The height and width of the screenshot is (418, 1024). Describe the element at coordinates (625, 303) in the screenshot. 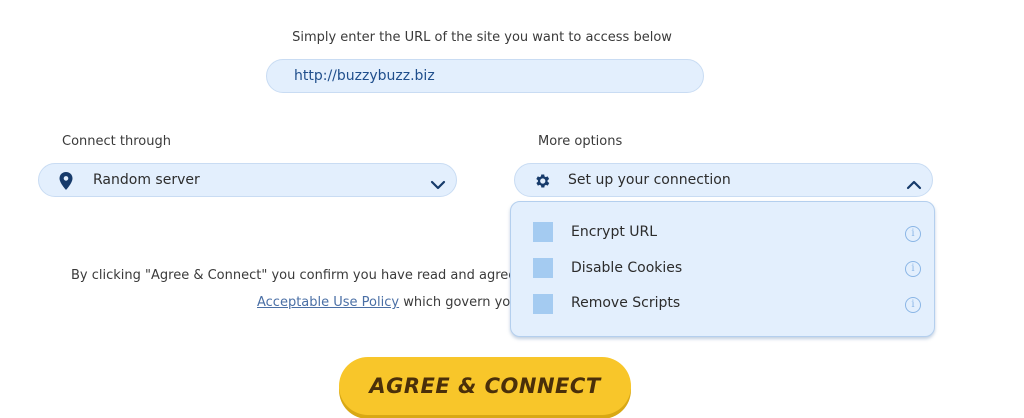

I see `remove-scripts-label: Remove Scripts` at that location.